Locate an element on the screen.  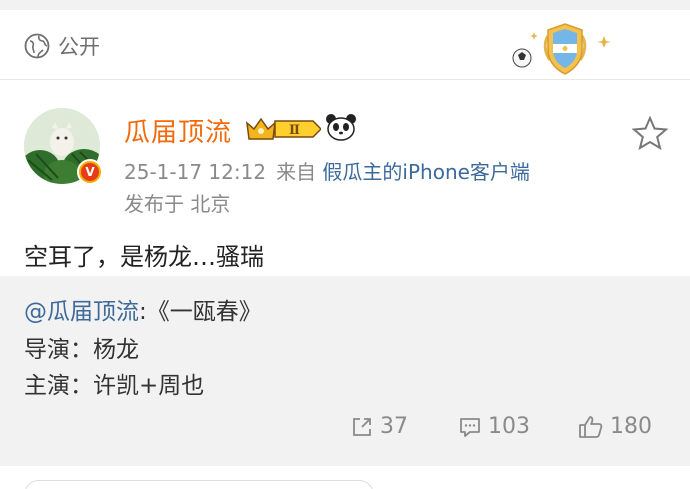
repost-title-text: :《一瓯春》 is located at coordinates (200, 312).